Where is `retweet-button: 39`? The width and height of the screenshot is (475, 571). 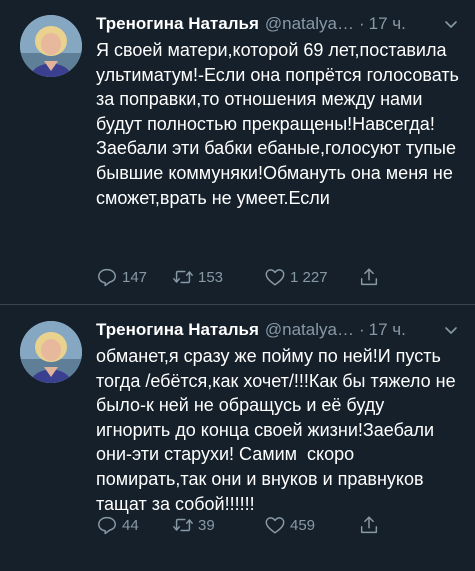 retweet-button: 39 is located at coordinates (218, 525).